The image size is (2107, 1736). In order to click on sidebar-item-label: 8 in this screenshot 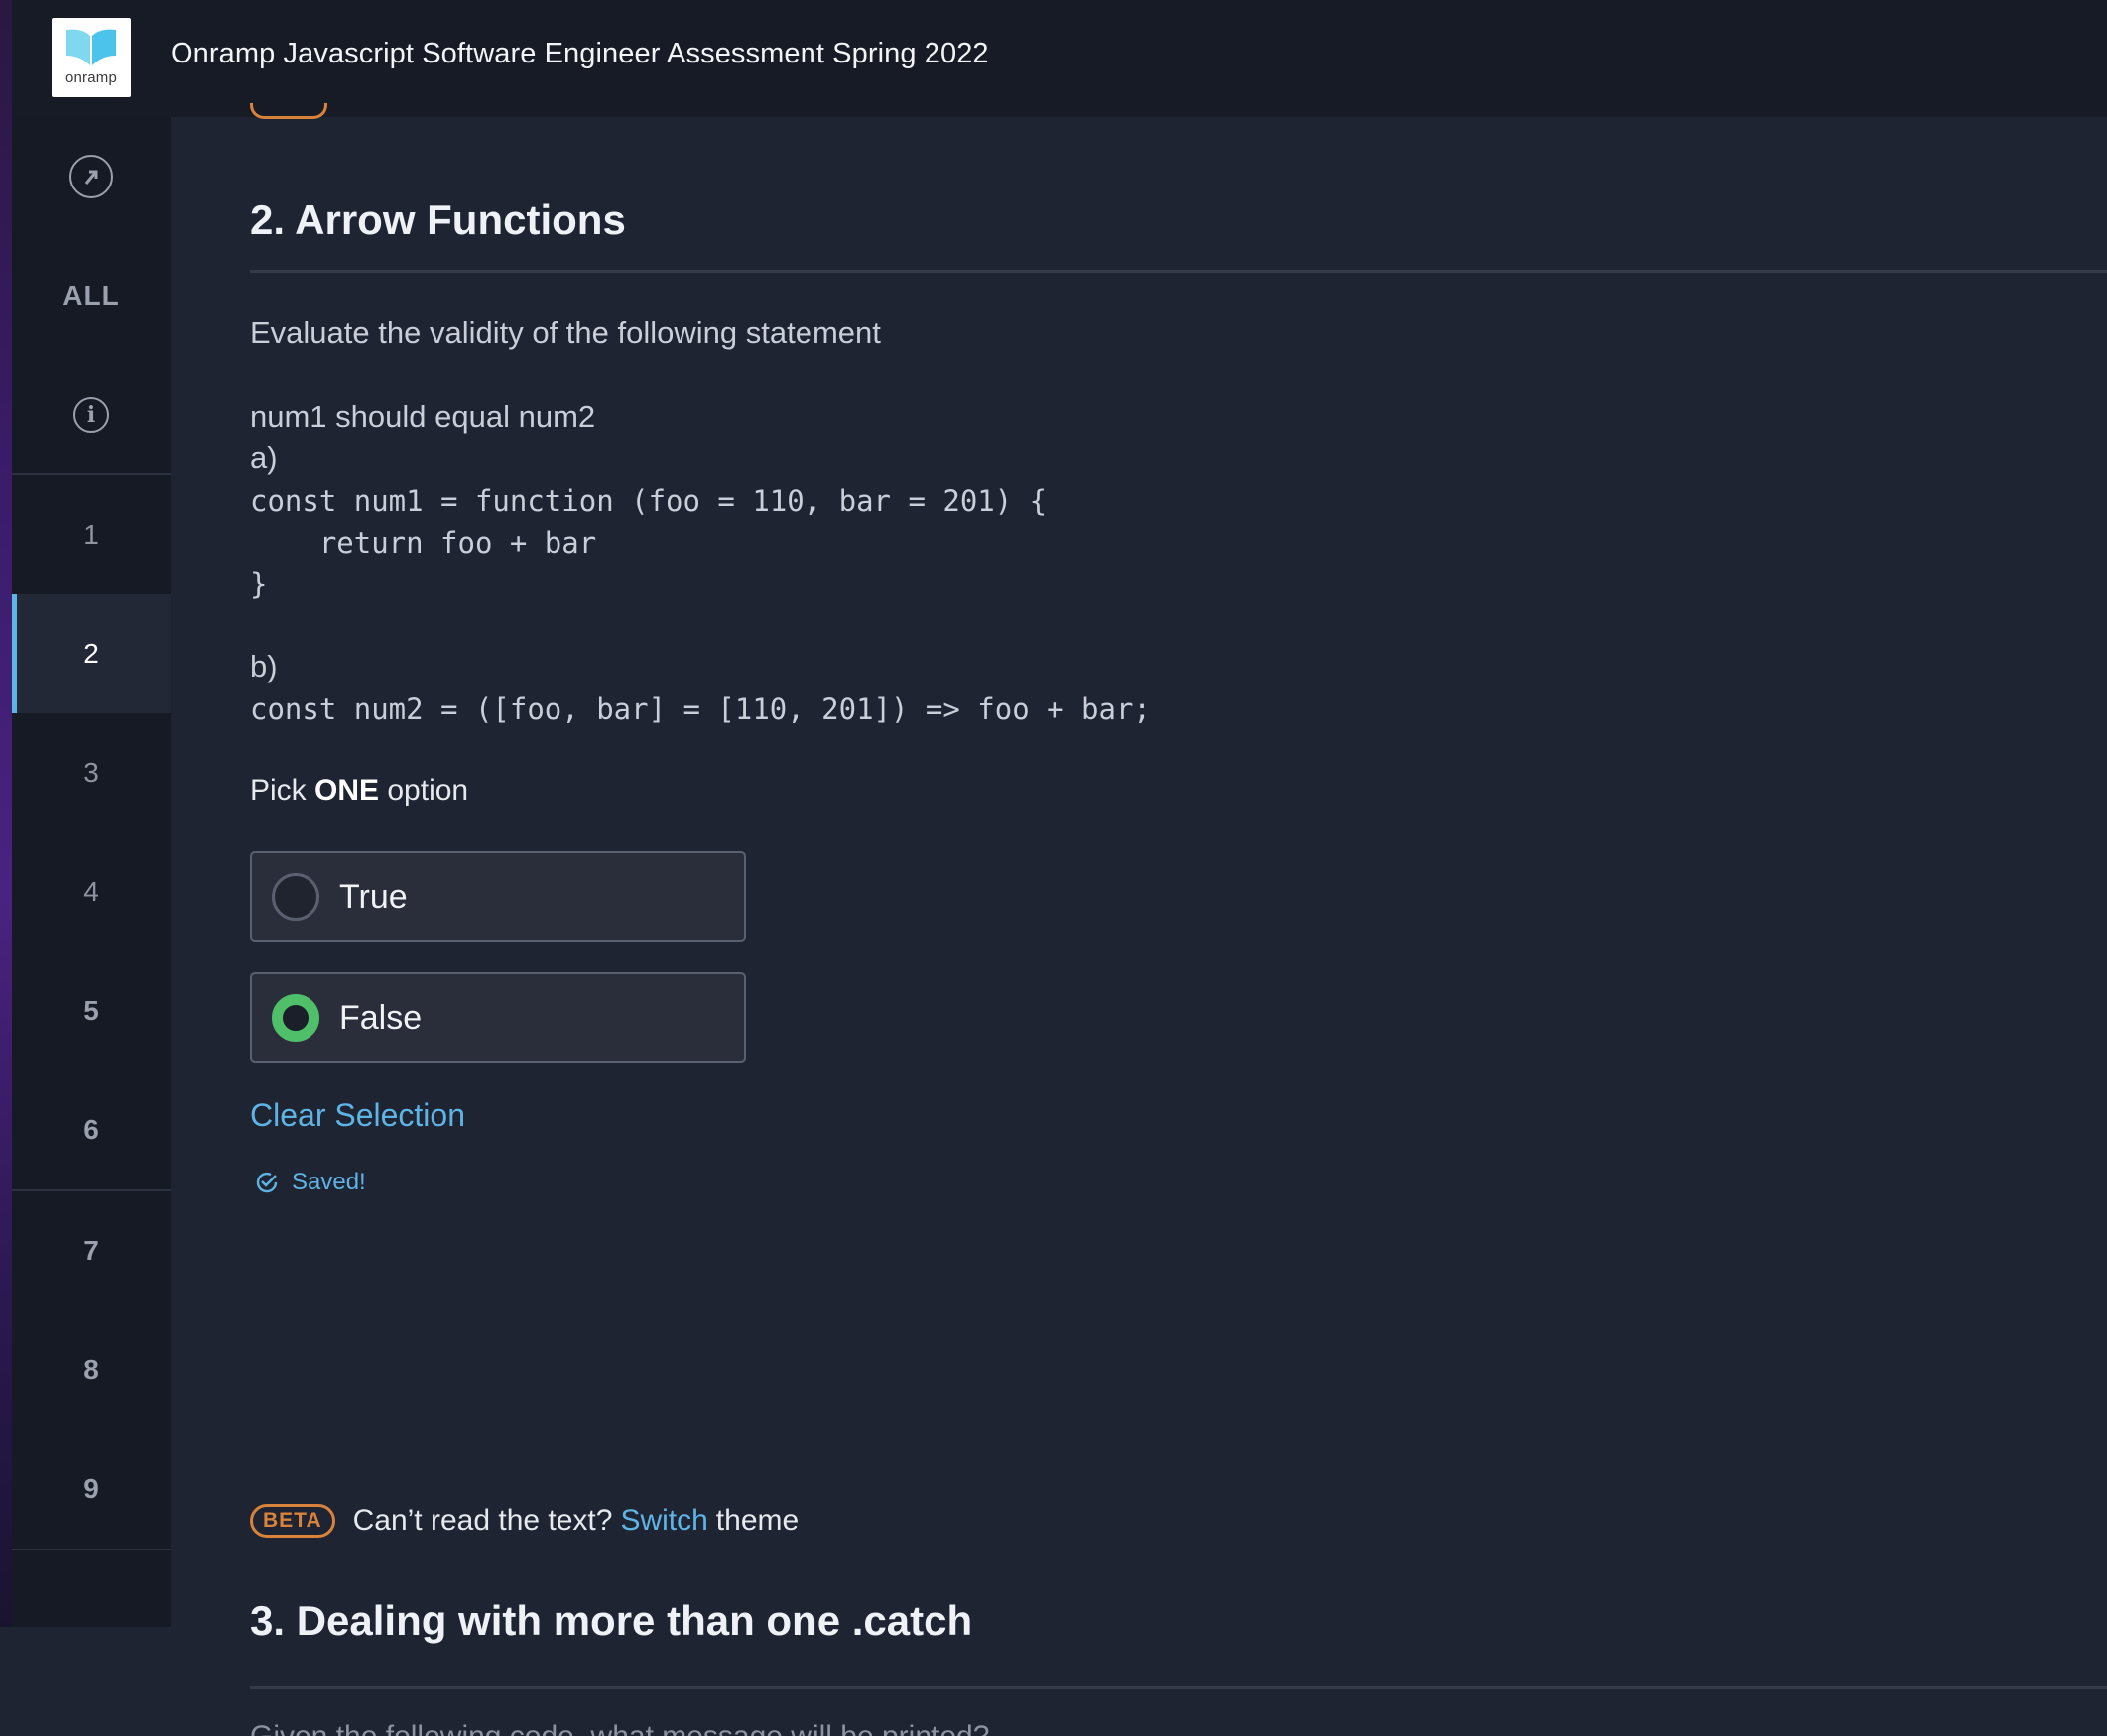, I will do `click(91, 1369)`.